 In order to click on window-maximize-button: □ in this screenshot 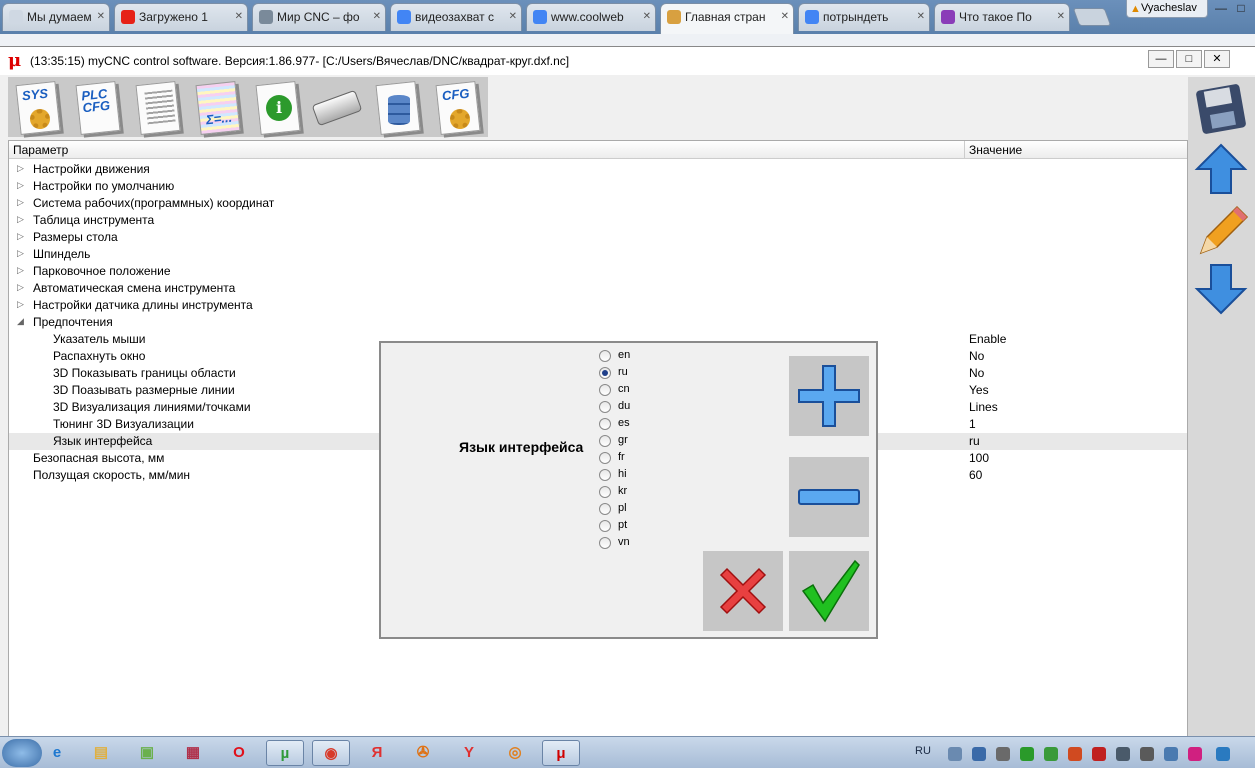, I will do `click(1189, 59)`.